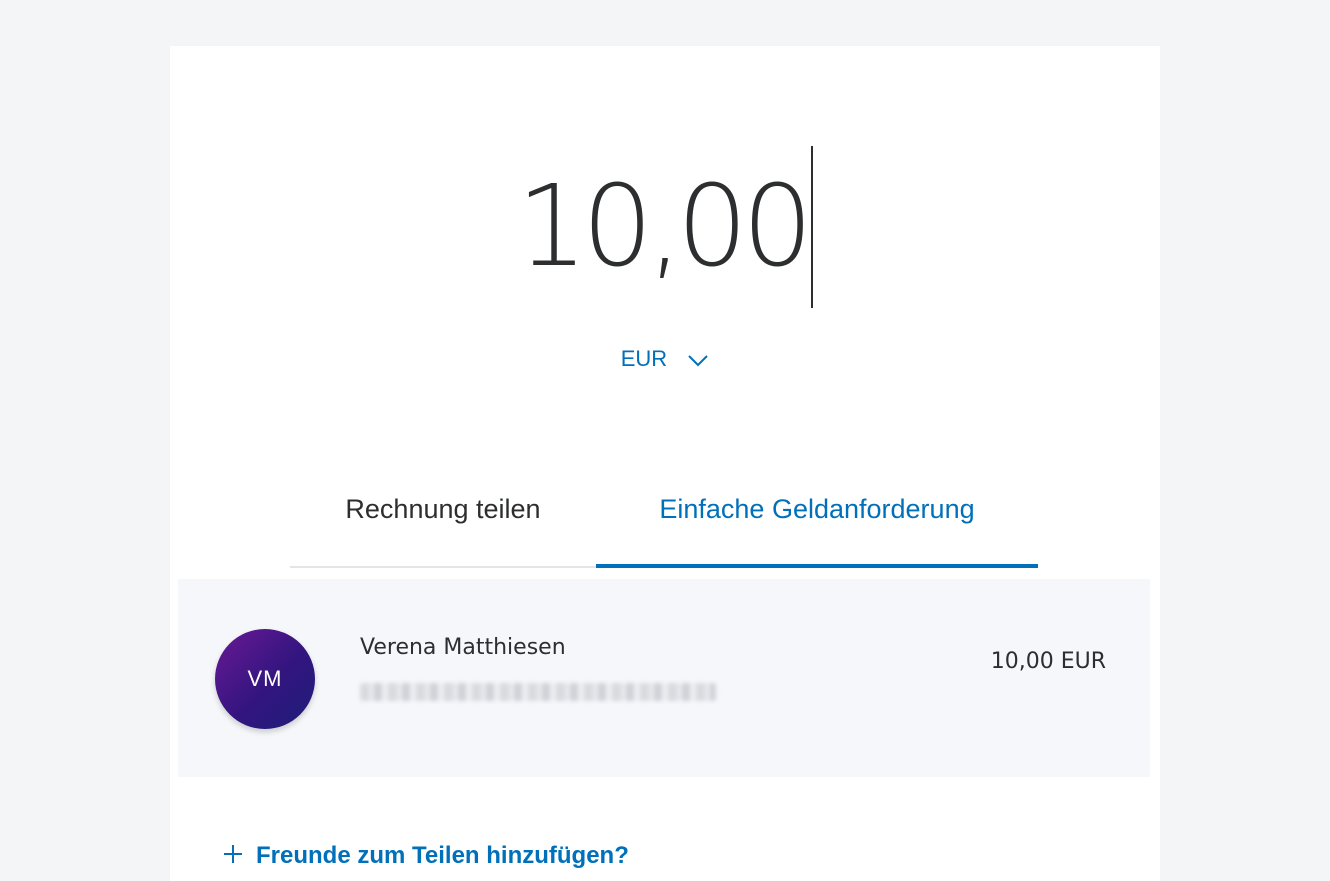 This screenshot has width=1330, height=881. I want to click on tab-simple-request: Einfache Geldanforderung, so click(817, 526).